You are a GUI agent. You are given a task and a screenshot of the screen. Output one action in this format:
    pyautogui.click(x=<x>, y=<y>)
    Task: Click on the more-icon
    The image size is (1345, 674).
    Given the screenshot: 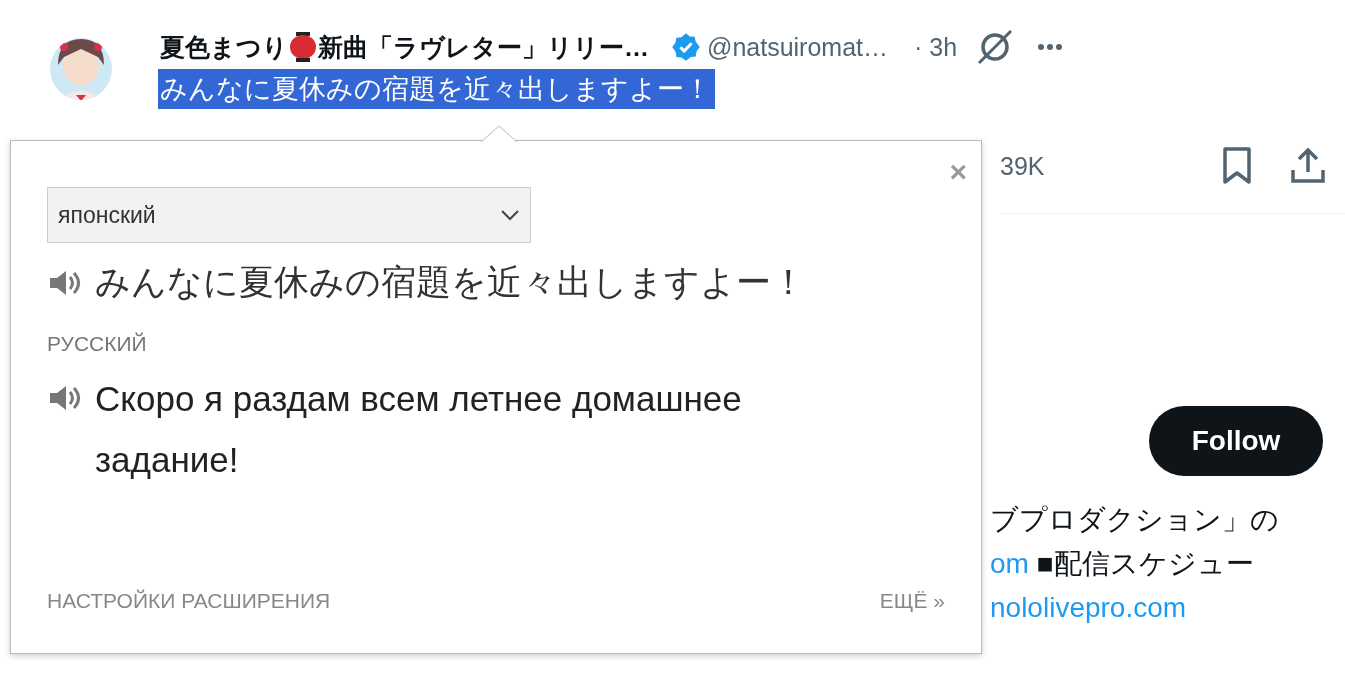 What is the action you would take?
    pyautogui.click(x=1050, y=47)
    